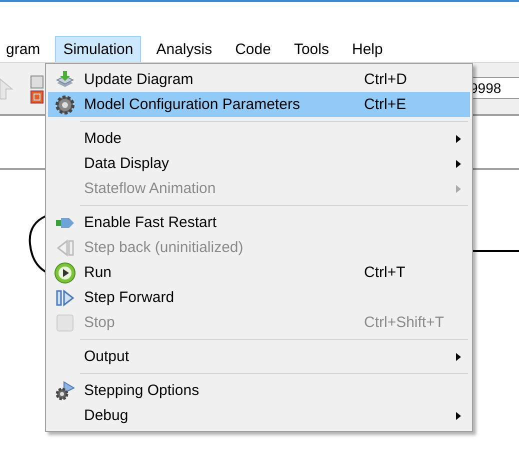 The image size is (519, 454). I want to click on signal-line, so click(496, 251).